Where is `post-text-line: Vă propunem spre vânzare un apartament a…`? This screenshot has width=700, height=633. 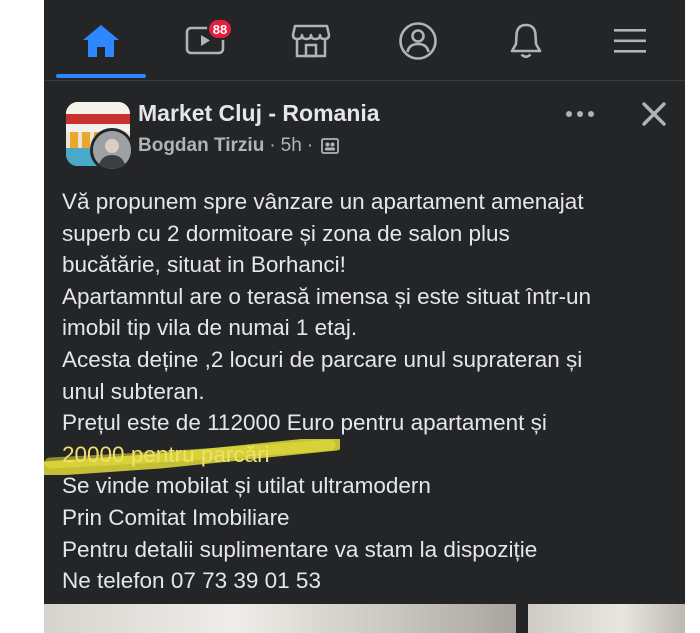 post-text-line: Vă propunem spre vânzare un apartament a… is located at coordinates (323, 201).